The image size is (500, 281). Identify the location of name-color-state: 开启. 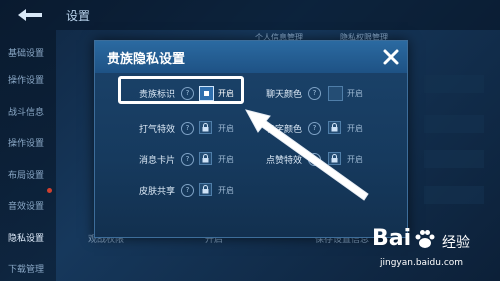
(355, 128).